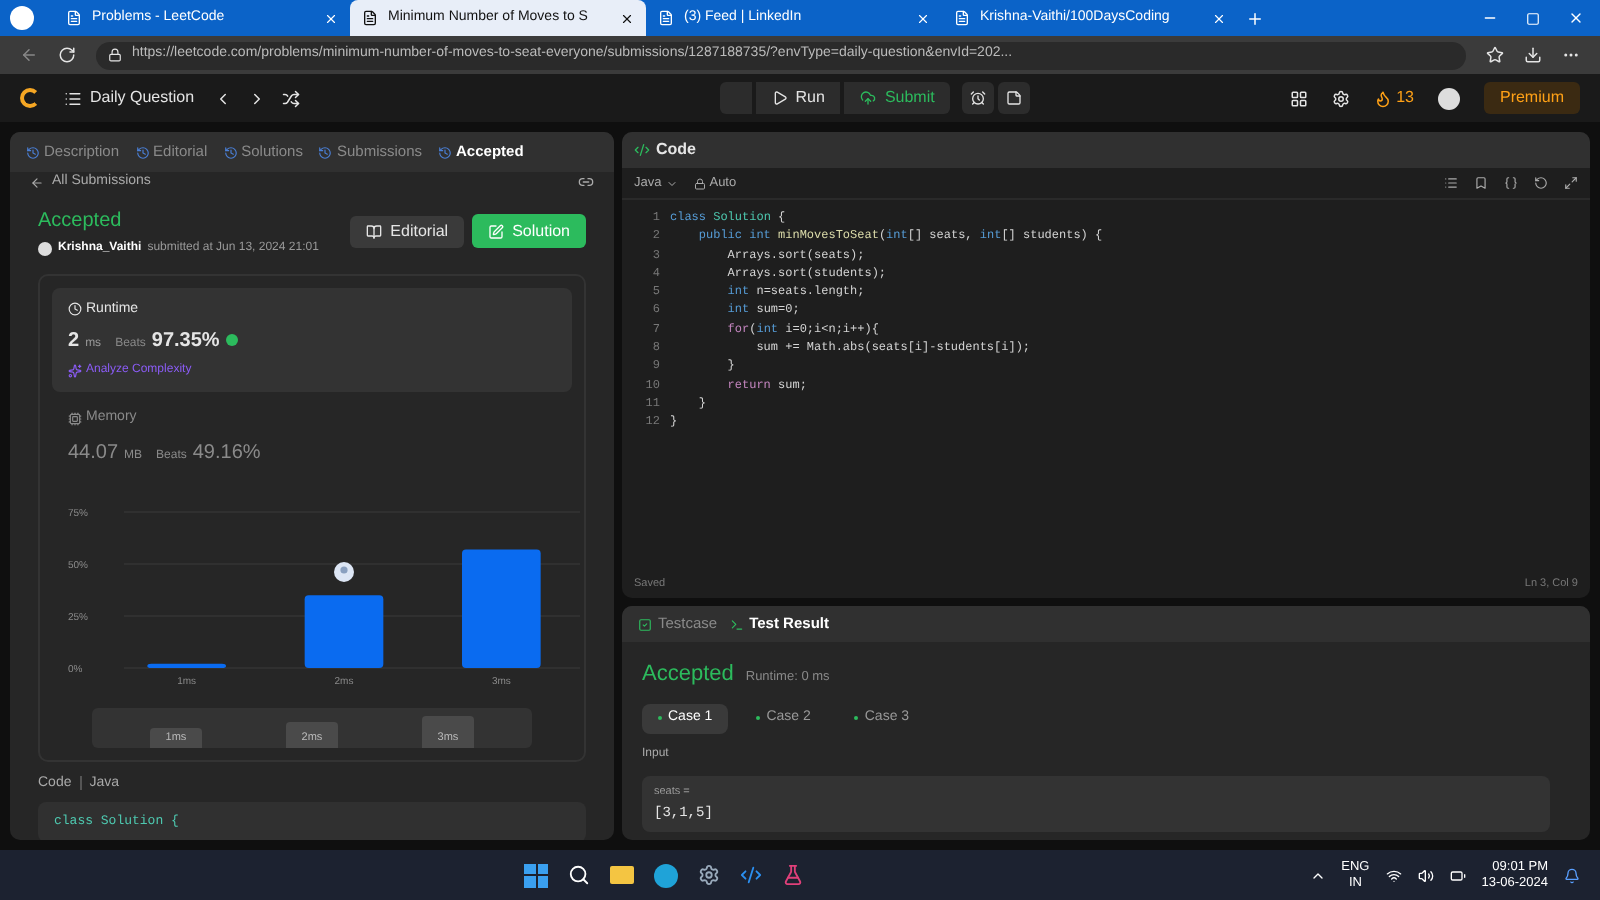 This screenshot has width=1600, height=900. What do you see at coordinates (798, 98) in the screenshot?
I see `run-button: Run` at bounding box center [798, 98].